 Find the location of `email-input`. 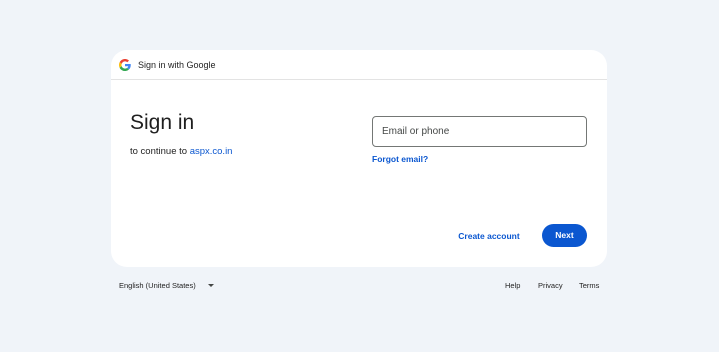

email-input is located at coordinates (479, 131).